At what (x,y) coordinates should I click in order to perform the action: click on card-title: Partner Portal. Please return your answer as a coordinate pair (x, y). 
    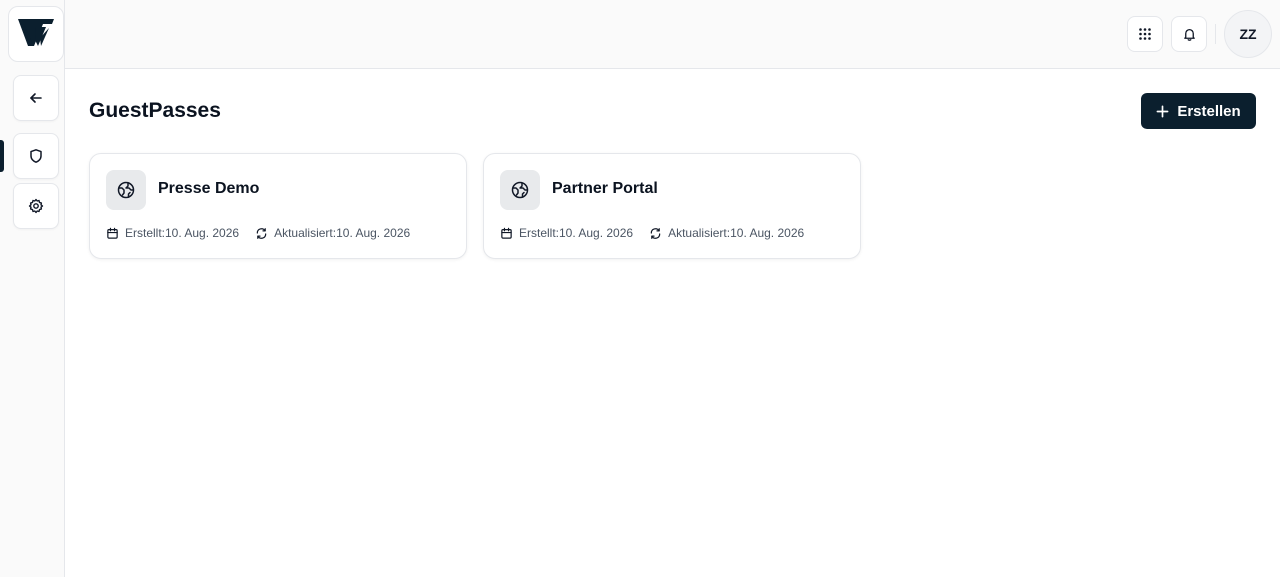
    Looking at the image, I should click on (605, 188).